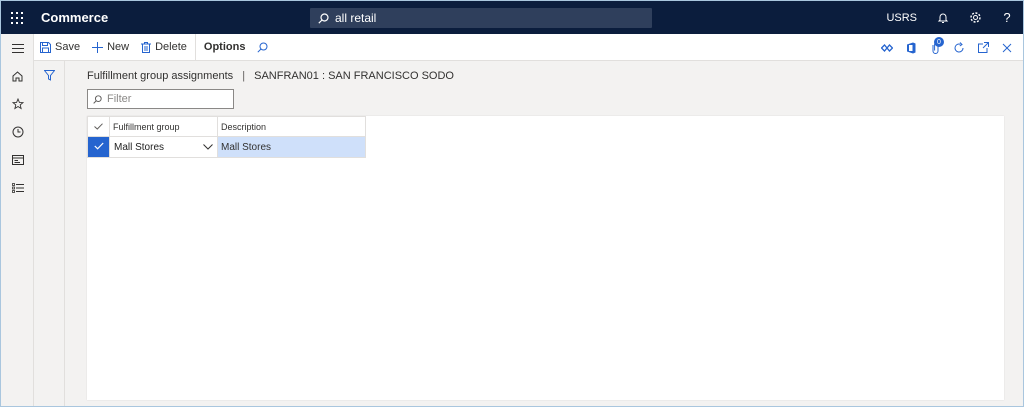 The height and width of the screenshot is (407, 1024). I want to click on global-search, so click(481, 18).